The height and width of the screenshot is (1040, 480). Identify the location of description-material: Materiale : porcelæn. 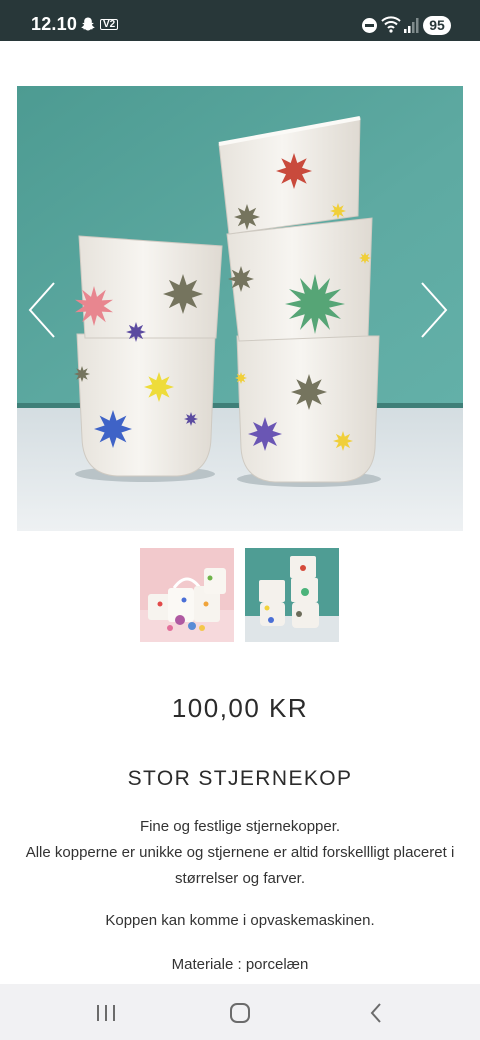
(240, 964).